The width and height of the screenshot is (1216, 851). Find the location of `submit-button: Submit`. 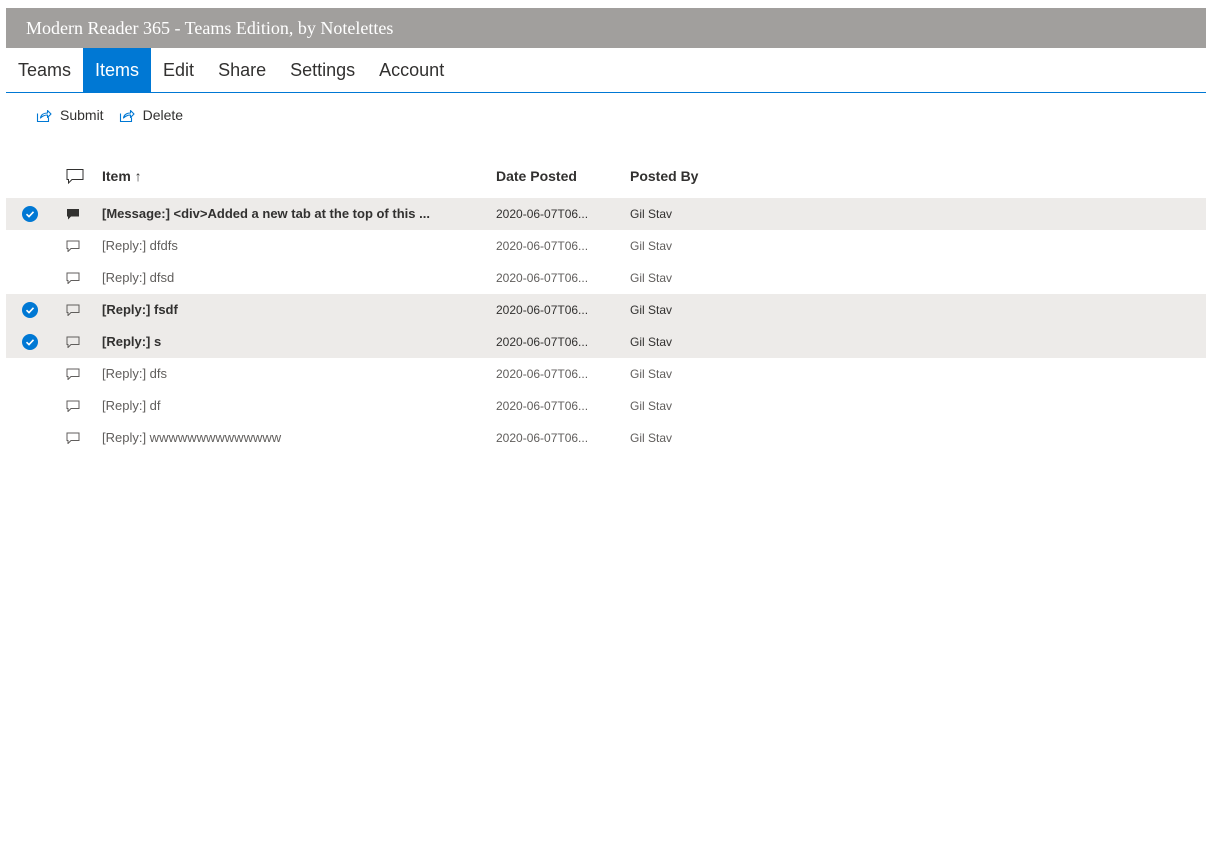

submit-button: Submit is located at coordinates (70, 115).